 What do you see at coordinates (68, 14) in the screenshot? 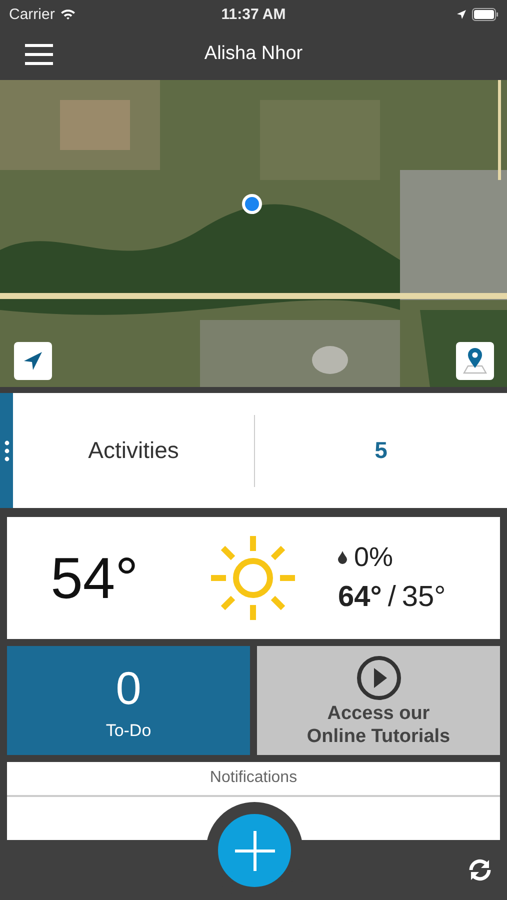
I see `wifi-icon` at bounding box center [68, 14].